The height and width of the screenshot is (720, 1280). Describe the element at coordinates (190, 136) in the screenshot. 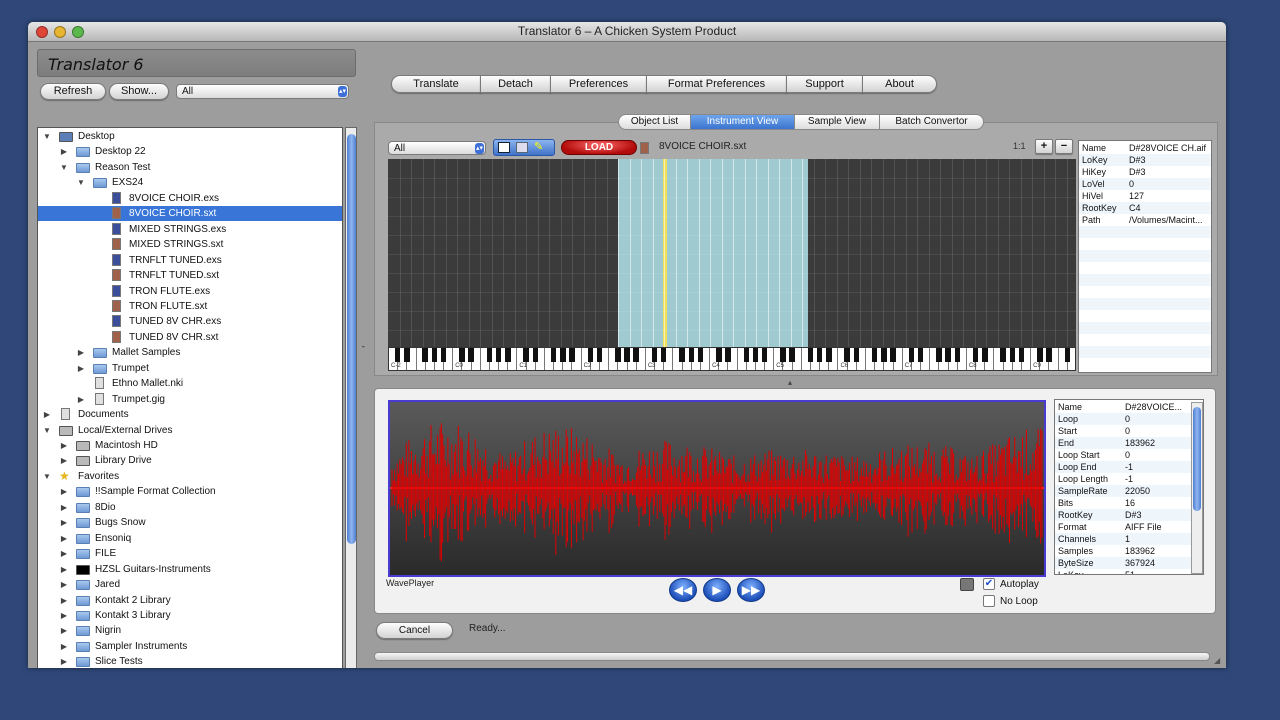

I see `tree-row: ▼ Desktop` at that location.